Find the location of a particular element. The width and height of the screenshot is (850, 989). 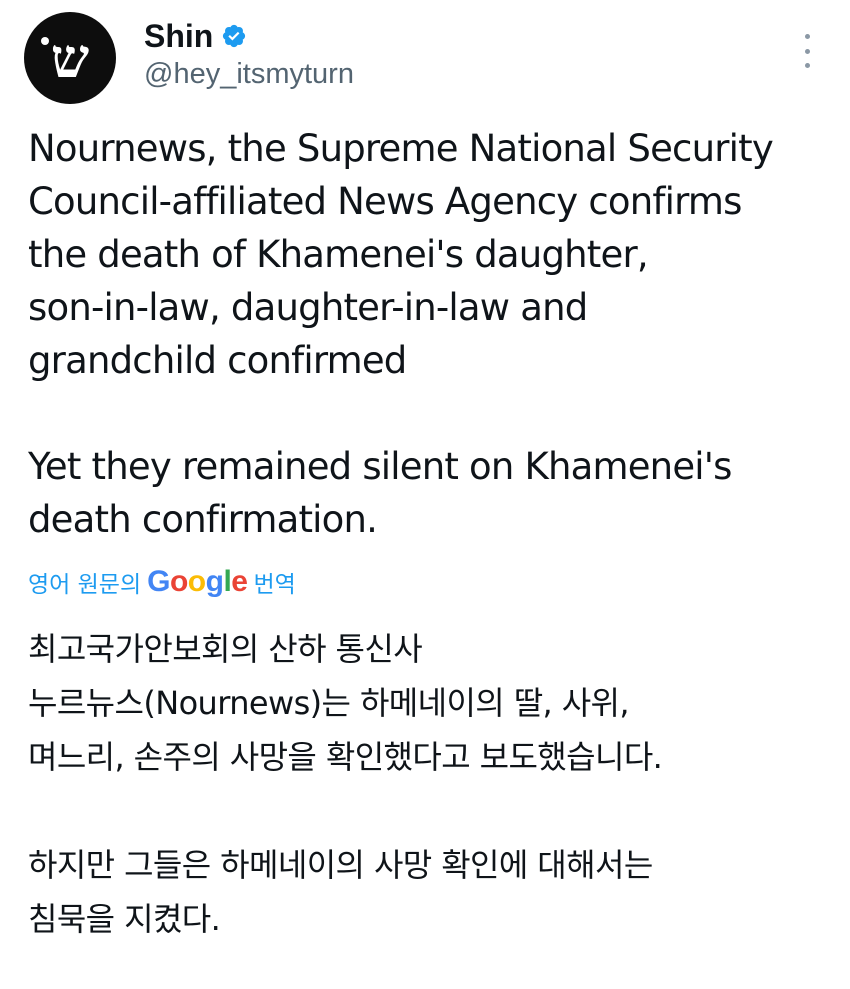

translated-line: 침묵을 지켰다. is located at coordinates (124, 919).